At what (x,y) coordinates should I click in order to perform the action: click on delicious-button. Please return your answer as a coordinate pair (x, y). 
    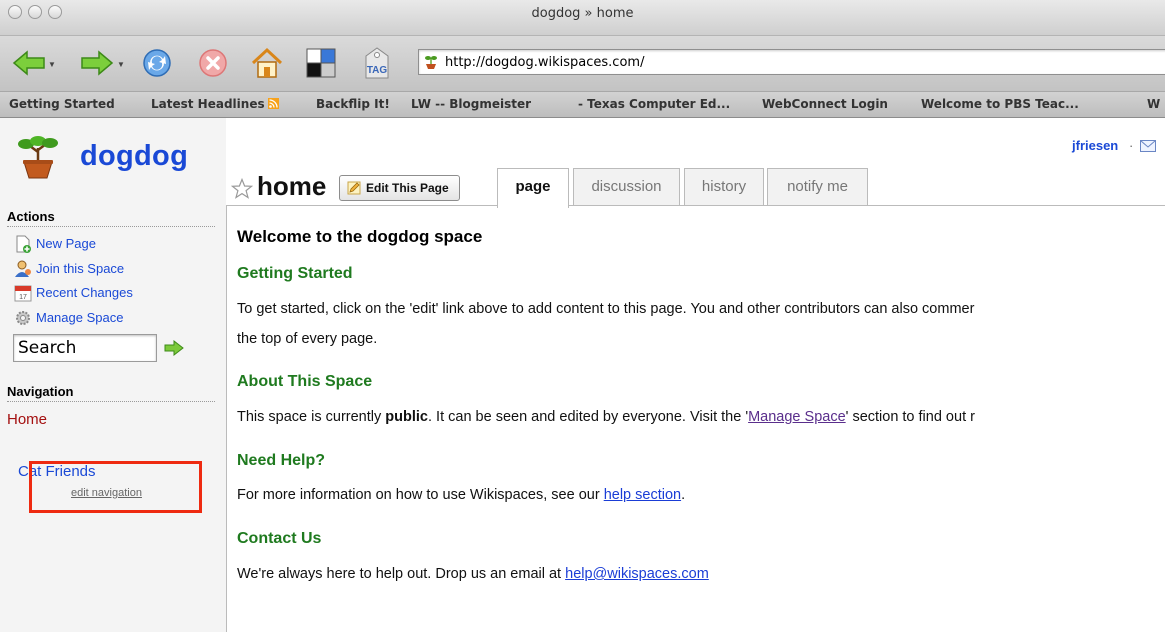
    Looking at the image, I should click on (321, 63).